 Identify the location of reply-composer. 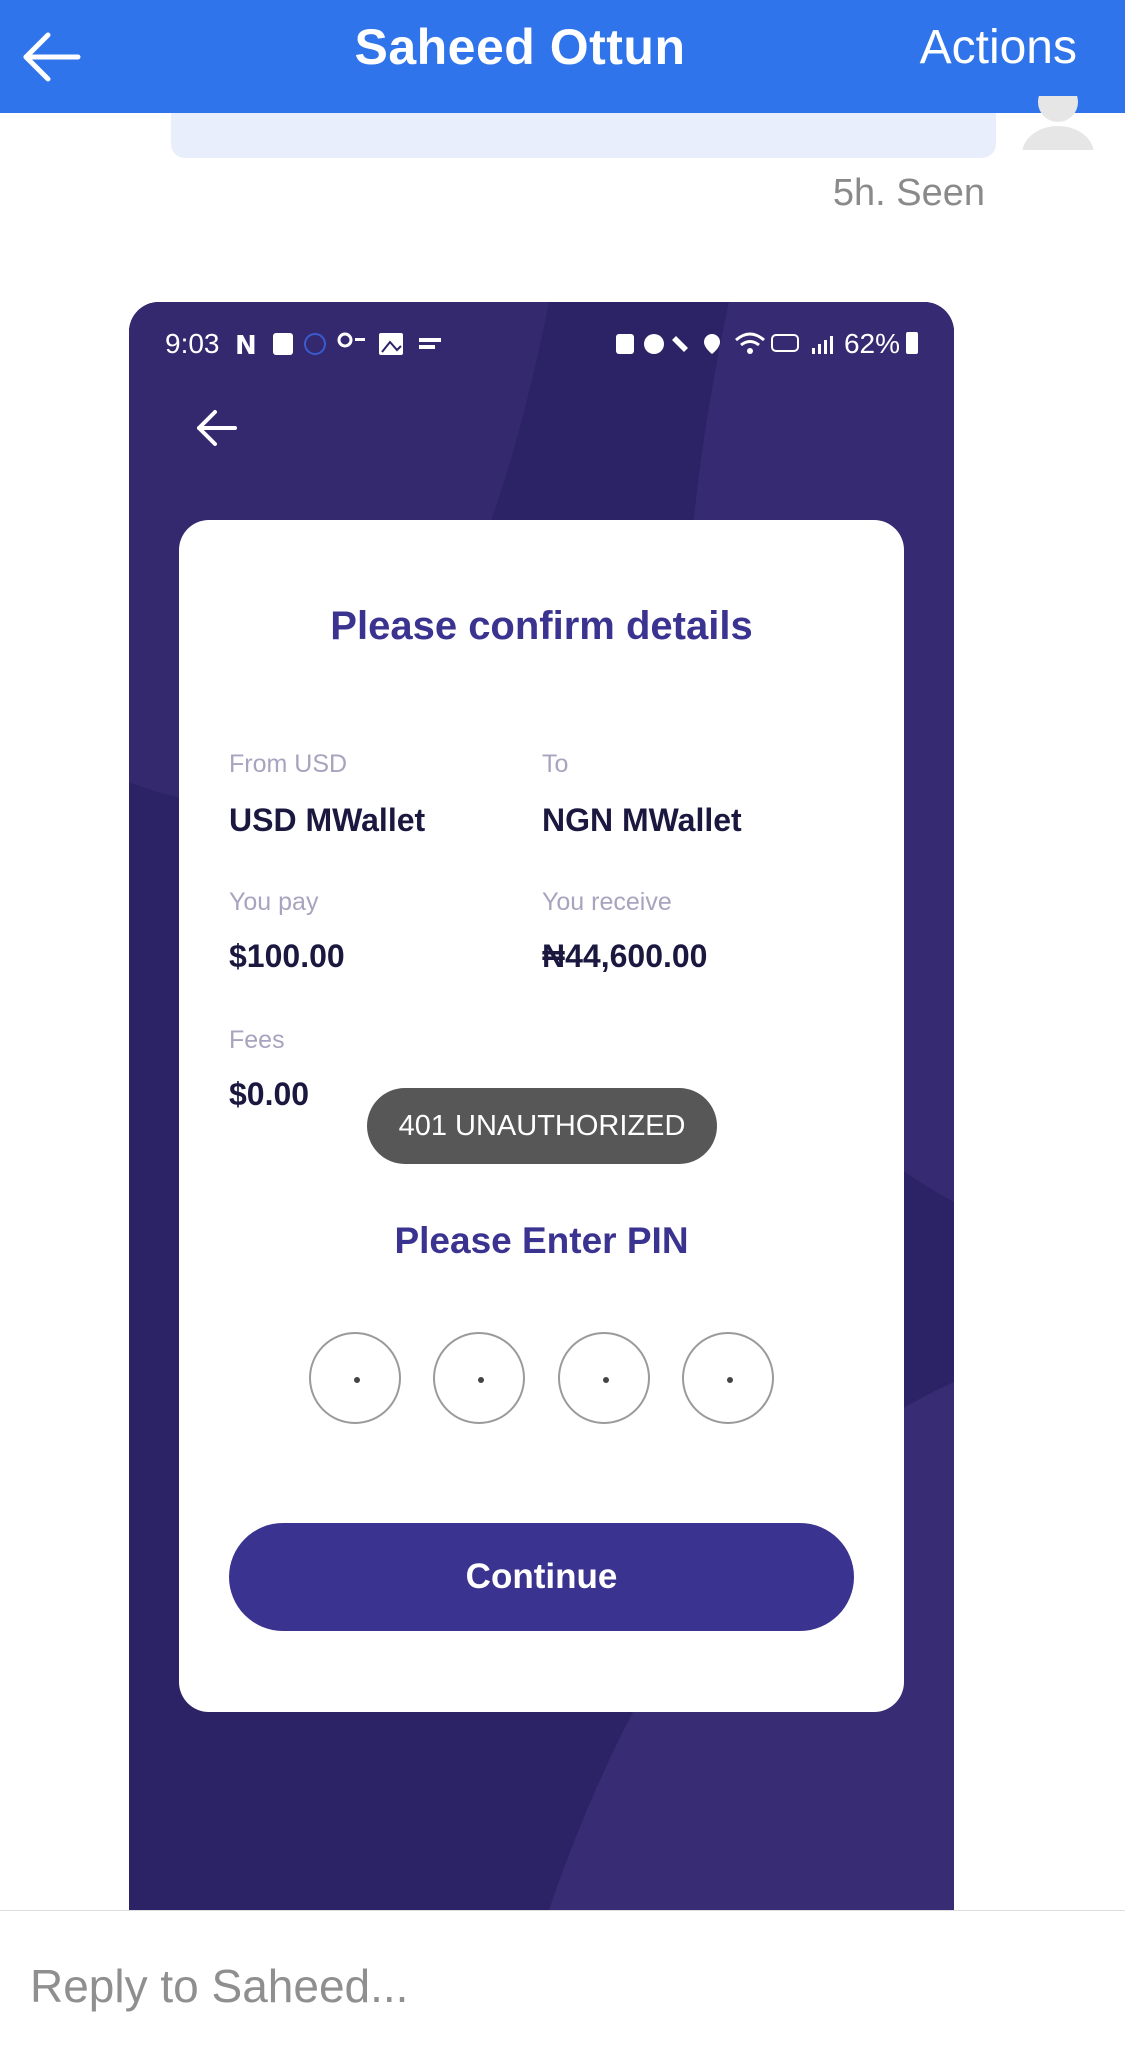
(562, 1984).